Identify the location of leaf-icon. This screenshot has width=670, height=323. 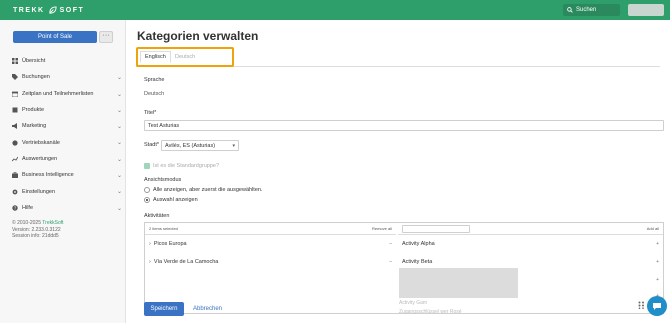
(52, 9).